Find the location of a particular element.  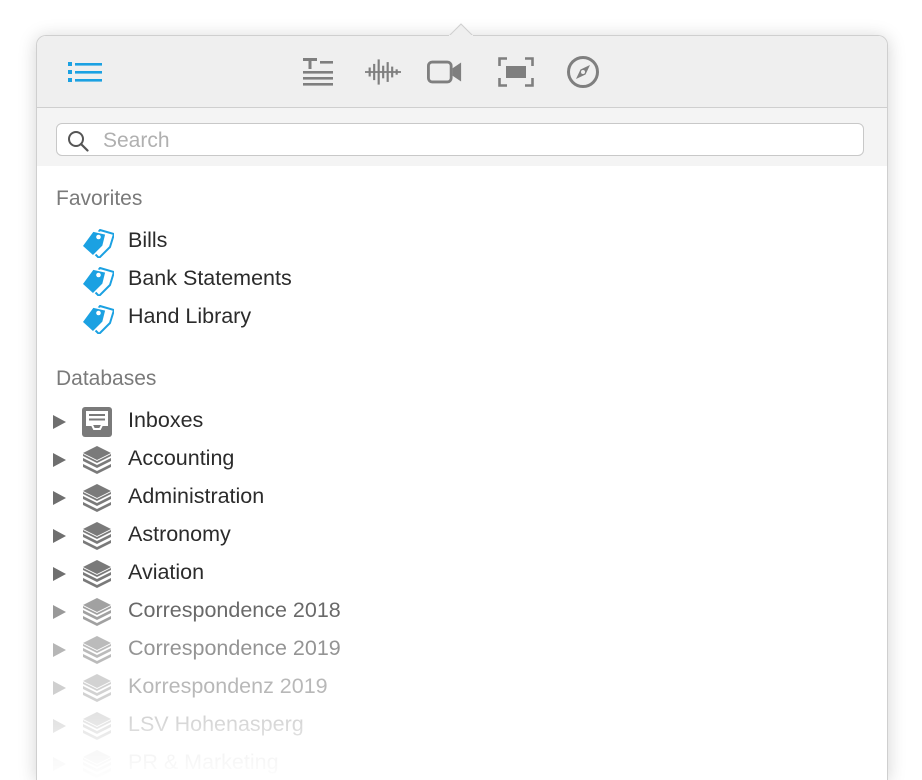

audio-waveform-icon is located at coordinates (383, 72).